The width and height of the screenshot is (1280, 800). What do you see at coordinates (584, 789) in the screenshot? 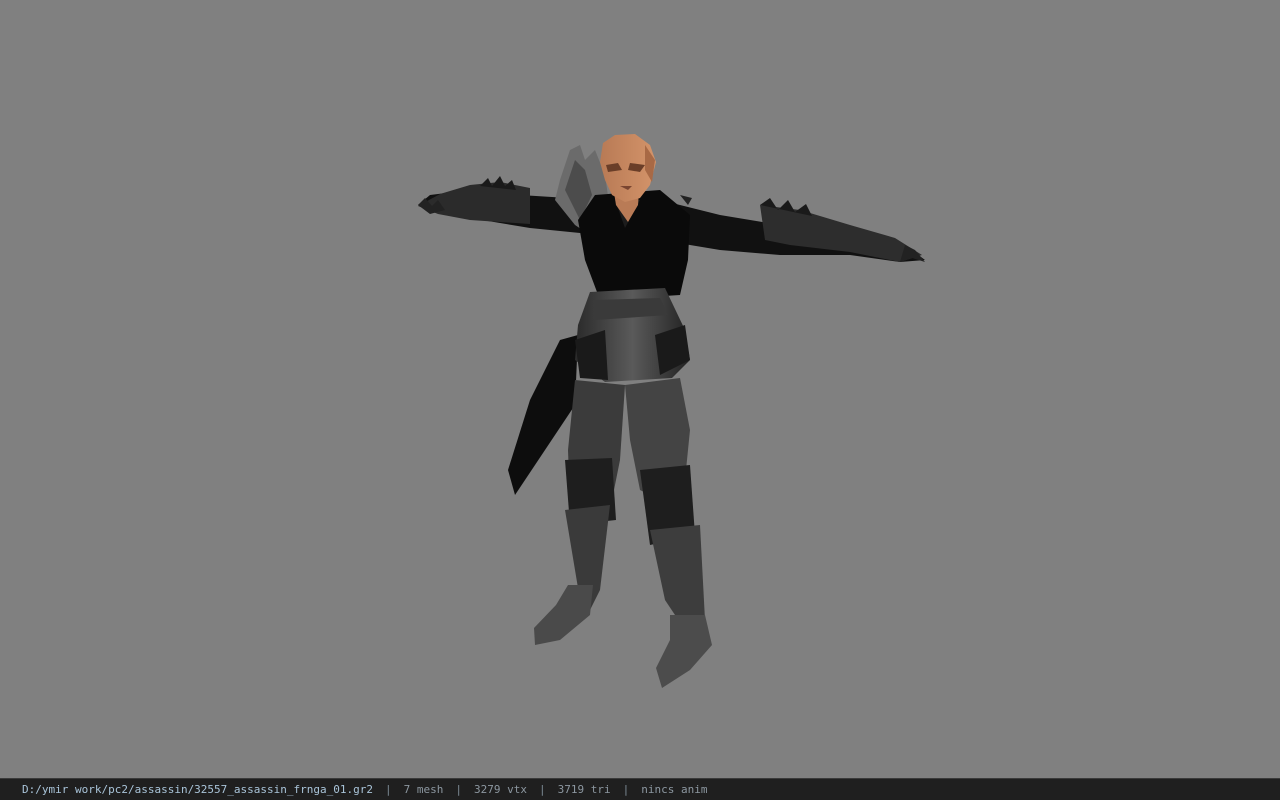
I see `triangle-count: 3719 tri` at bounding box center [584, 789].